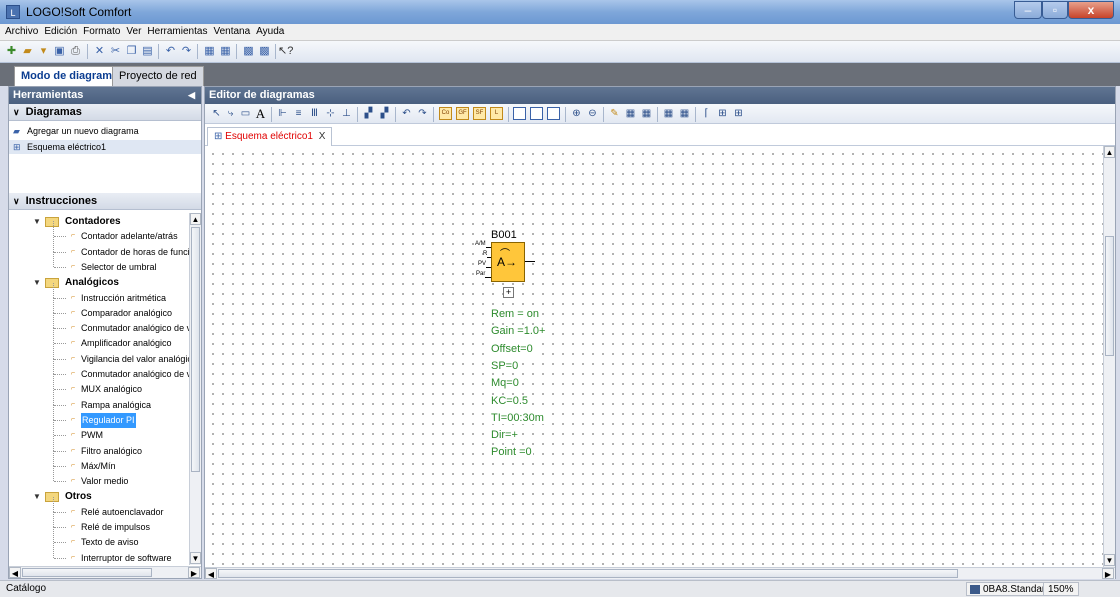 This screenshot has height=597, width=1120. What do you see at coordinates (406, 113) in the screenshot?
I see `editor-undo-icon: ↶` at bounding box center [406, 113].